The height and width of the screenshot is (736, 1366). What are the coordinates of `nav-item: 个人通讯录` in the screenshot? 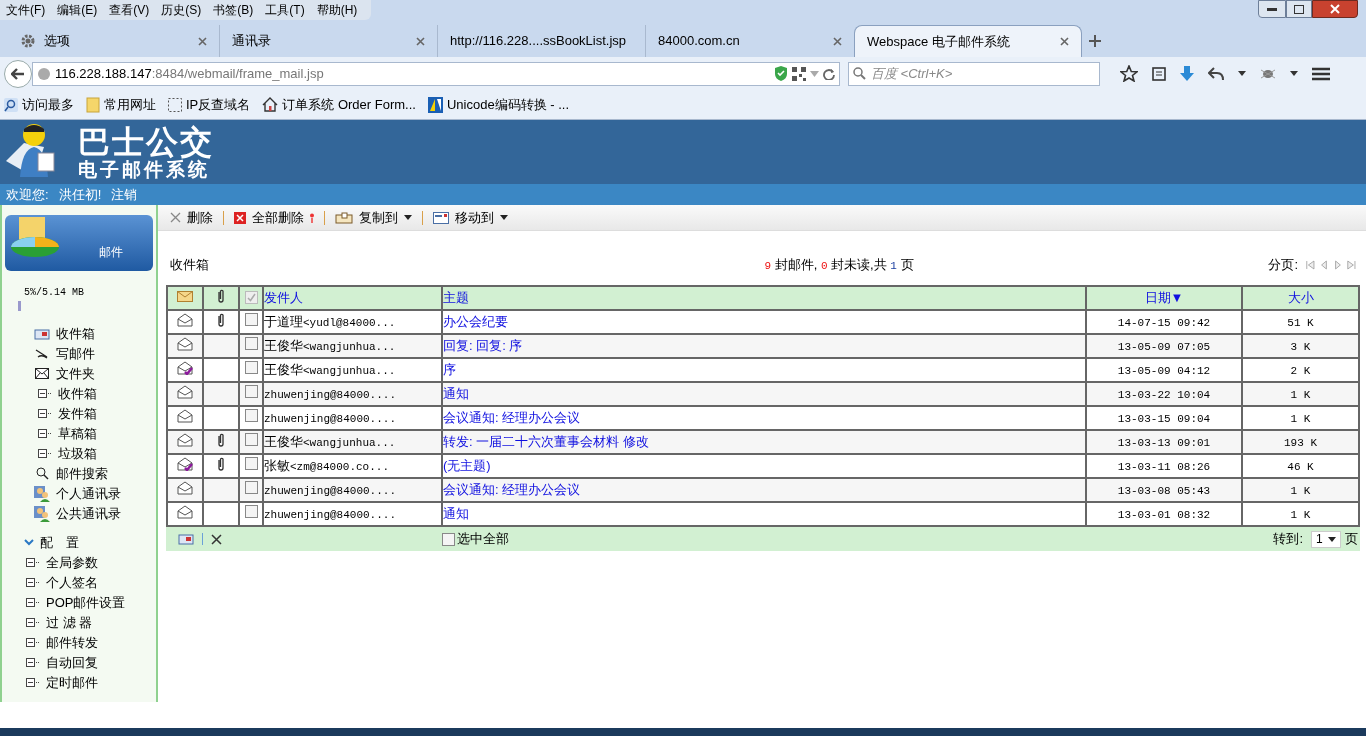 It's located at (88, 493).